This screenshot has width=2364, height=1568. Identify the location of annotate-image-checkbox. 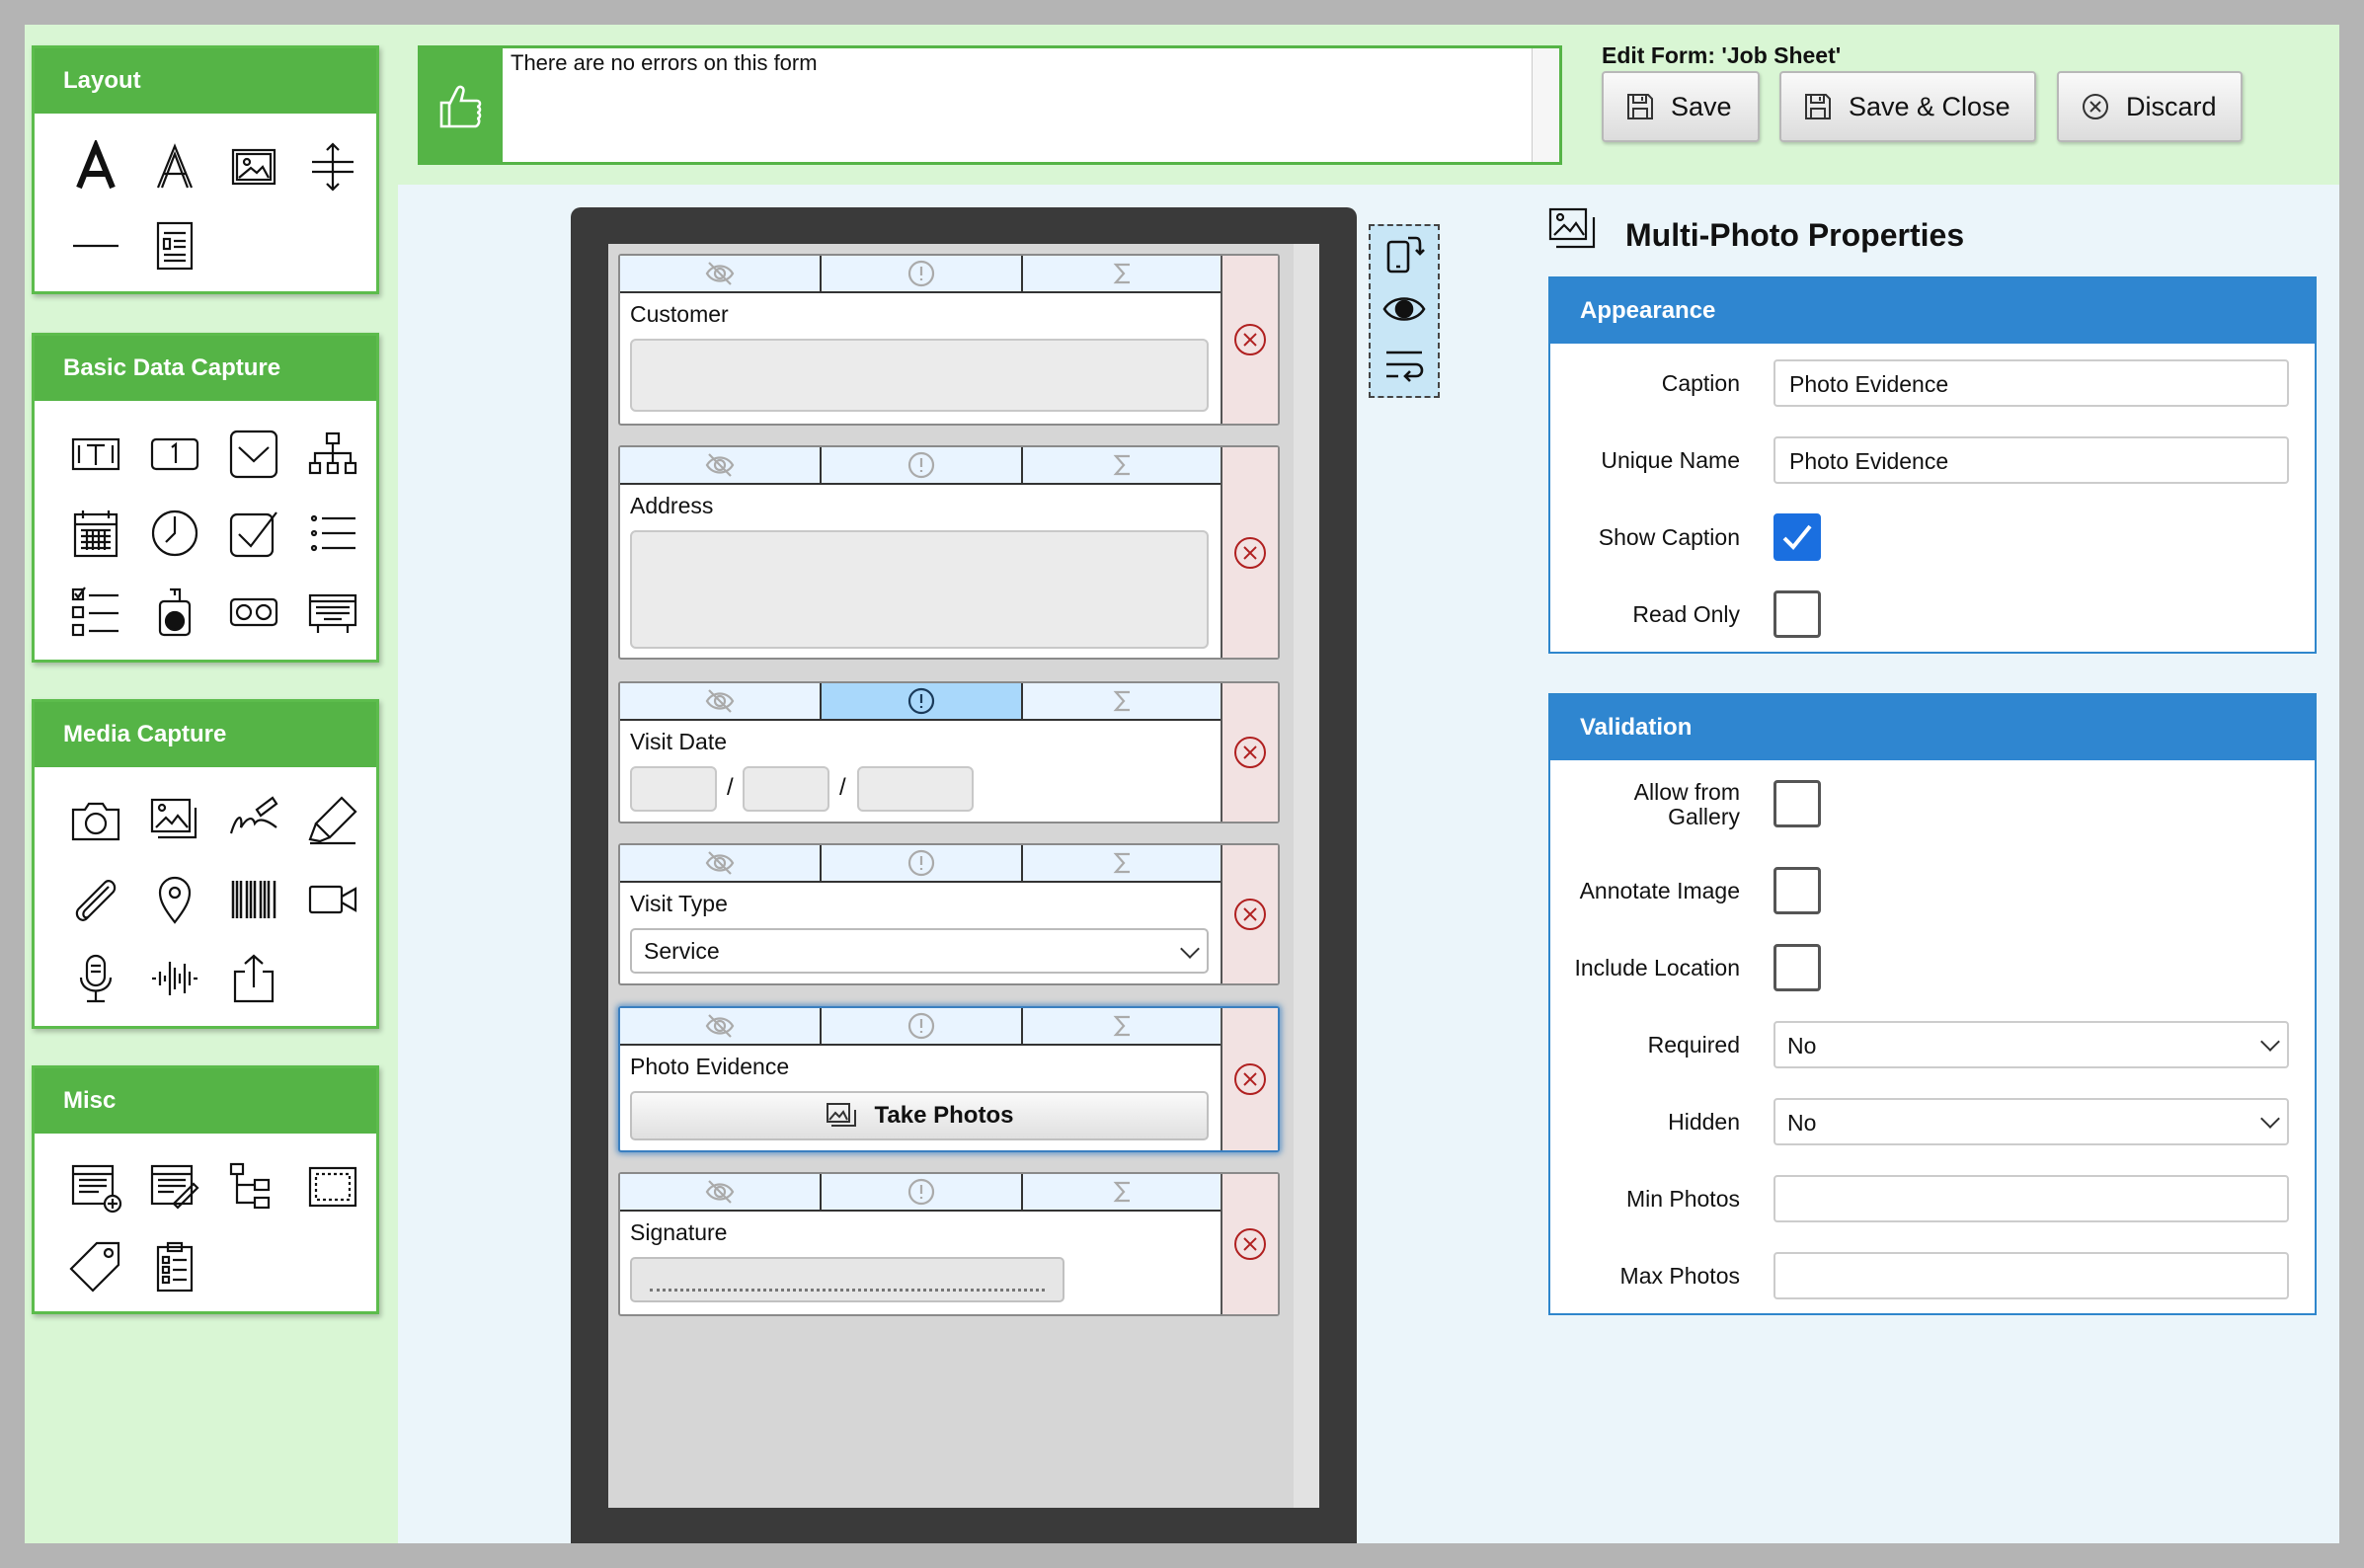
(1797, 890).